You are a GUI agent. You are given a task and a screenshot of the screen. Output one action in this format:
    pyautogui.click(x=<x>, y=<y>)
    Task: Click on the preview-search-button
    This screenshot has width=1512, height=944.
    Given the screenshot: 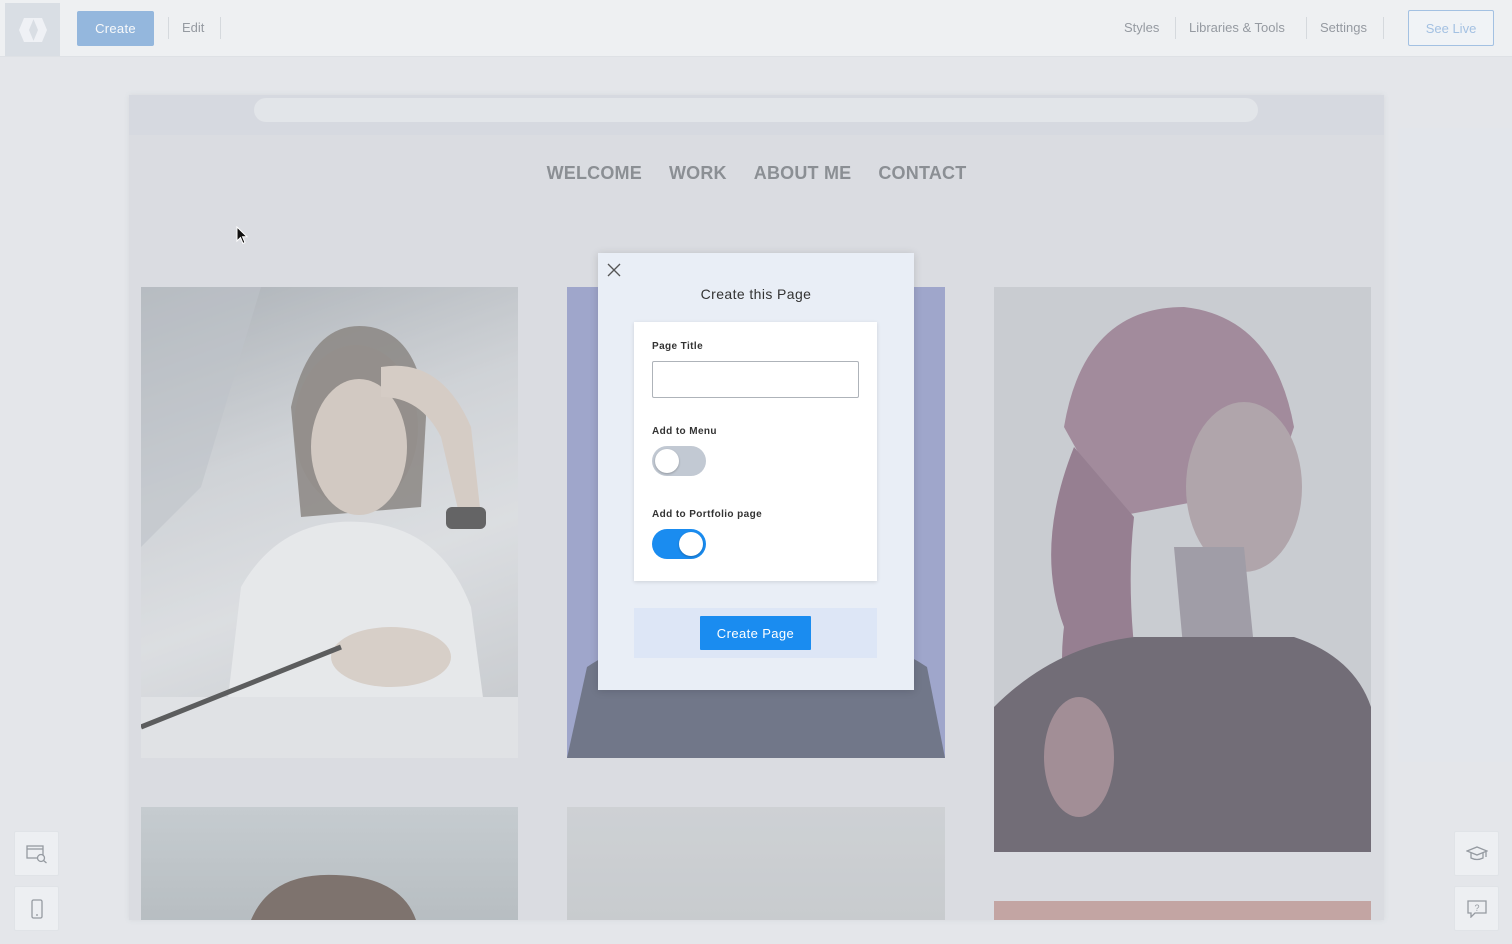 What is the action you would take?
    pyautogui.click(x=36, y=853)
    